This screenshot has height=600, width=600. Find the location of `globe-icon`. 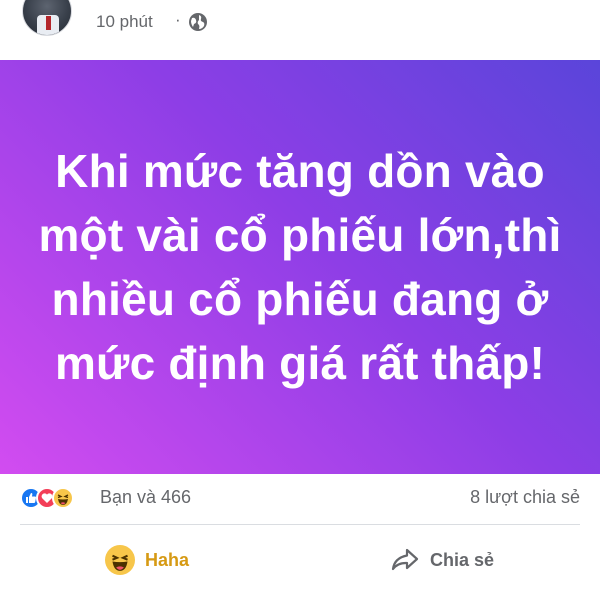

globe-icon is located at coordinates (198, 22).